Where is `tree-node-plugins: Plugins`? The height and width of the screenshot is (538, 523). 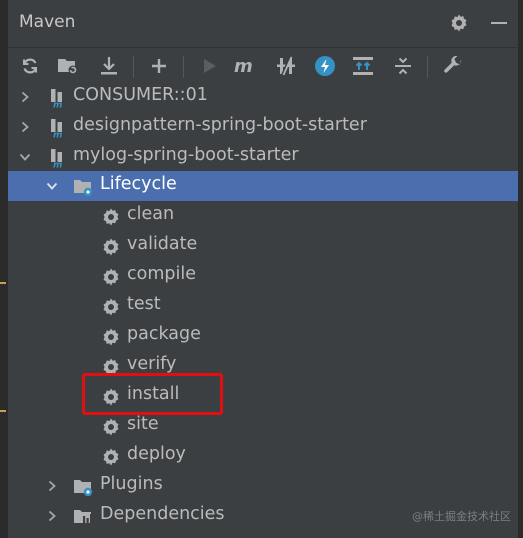
tree-node-plugins: Plugins is located at coordinates (263, 486).